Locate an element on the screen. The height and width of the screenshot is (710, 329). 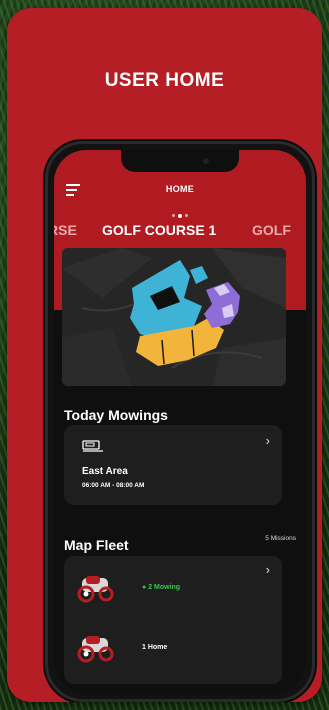
mowing-count: 2 Mowing is located at coordinates (164, 587).